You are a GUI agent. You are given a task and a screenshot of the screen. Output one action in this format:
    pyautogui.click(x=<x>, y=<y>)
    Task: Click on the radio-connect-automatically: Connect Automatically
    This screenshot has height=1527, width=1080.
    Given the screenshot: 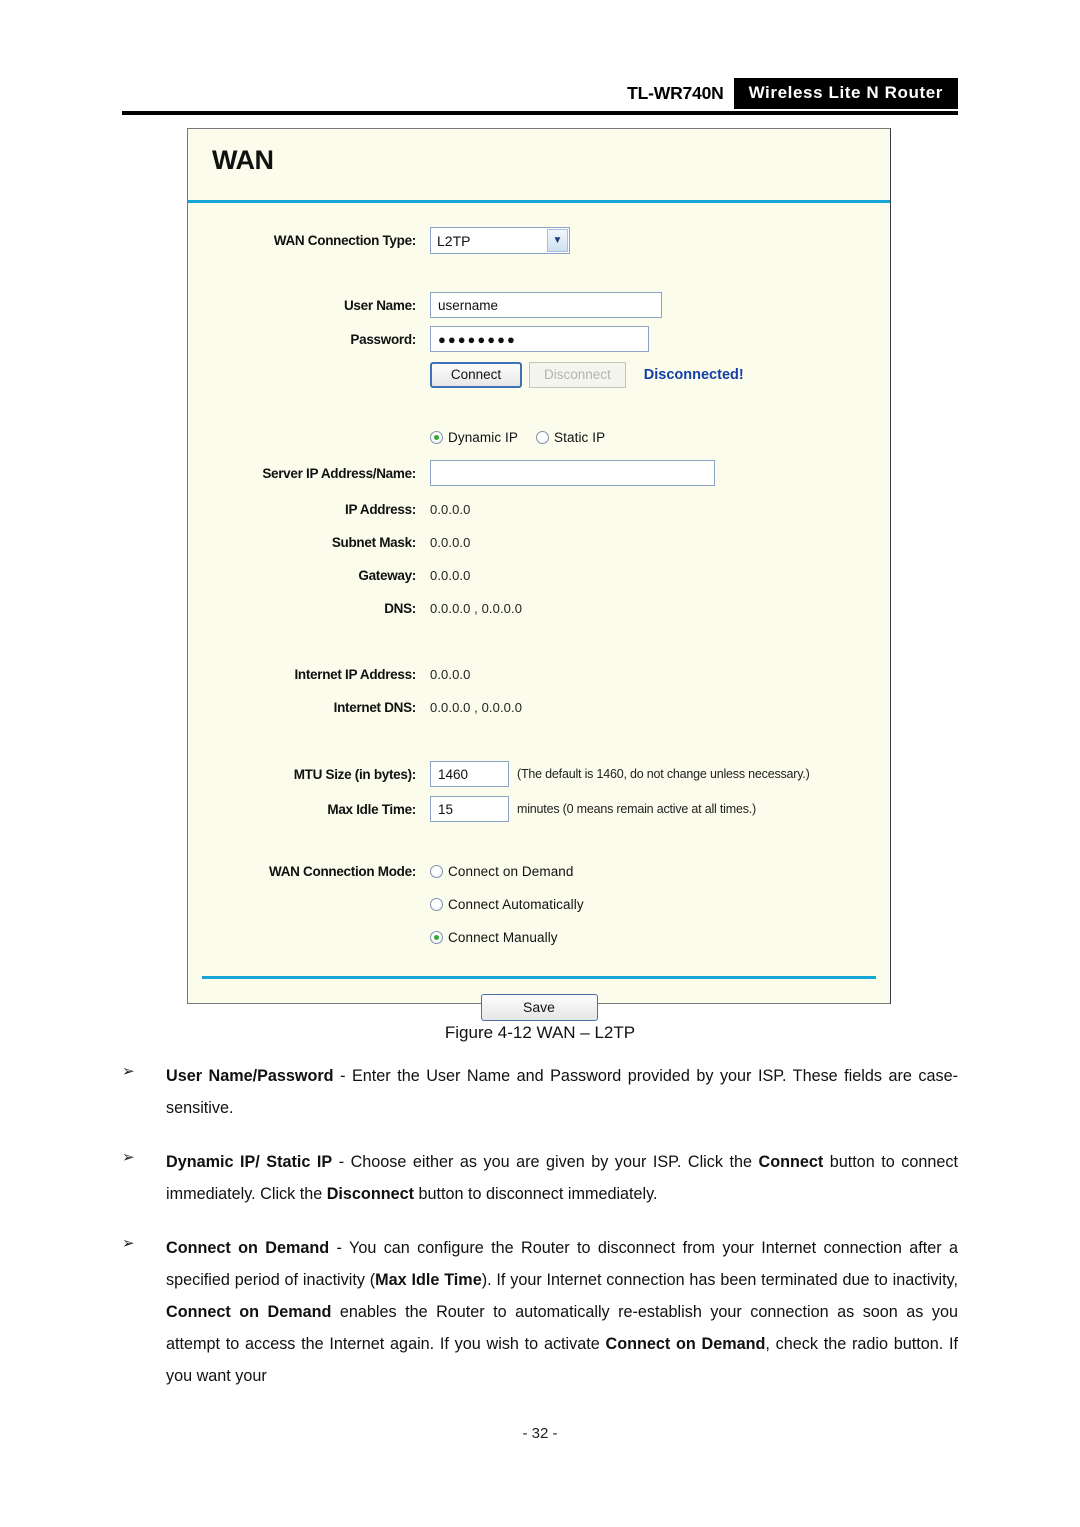 What is the action you would take?
    pyautogui.click(x=507, y=904)
    